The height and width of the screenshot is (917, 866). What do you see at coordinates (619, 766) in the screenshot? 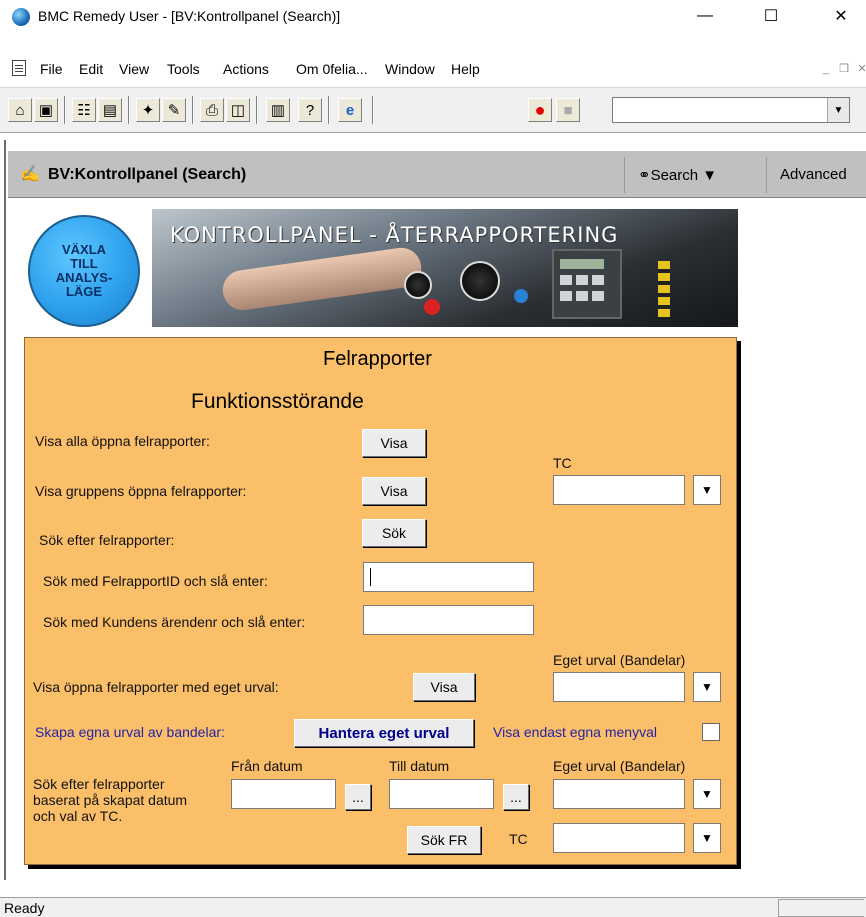
I see `custom-selection-label-2: Eget urval (Bandelar)` at bounding box center [619, 766].